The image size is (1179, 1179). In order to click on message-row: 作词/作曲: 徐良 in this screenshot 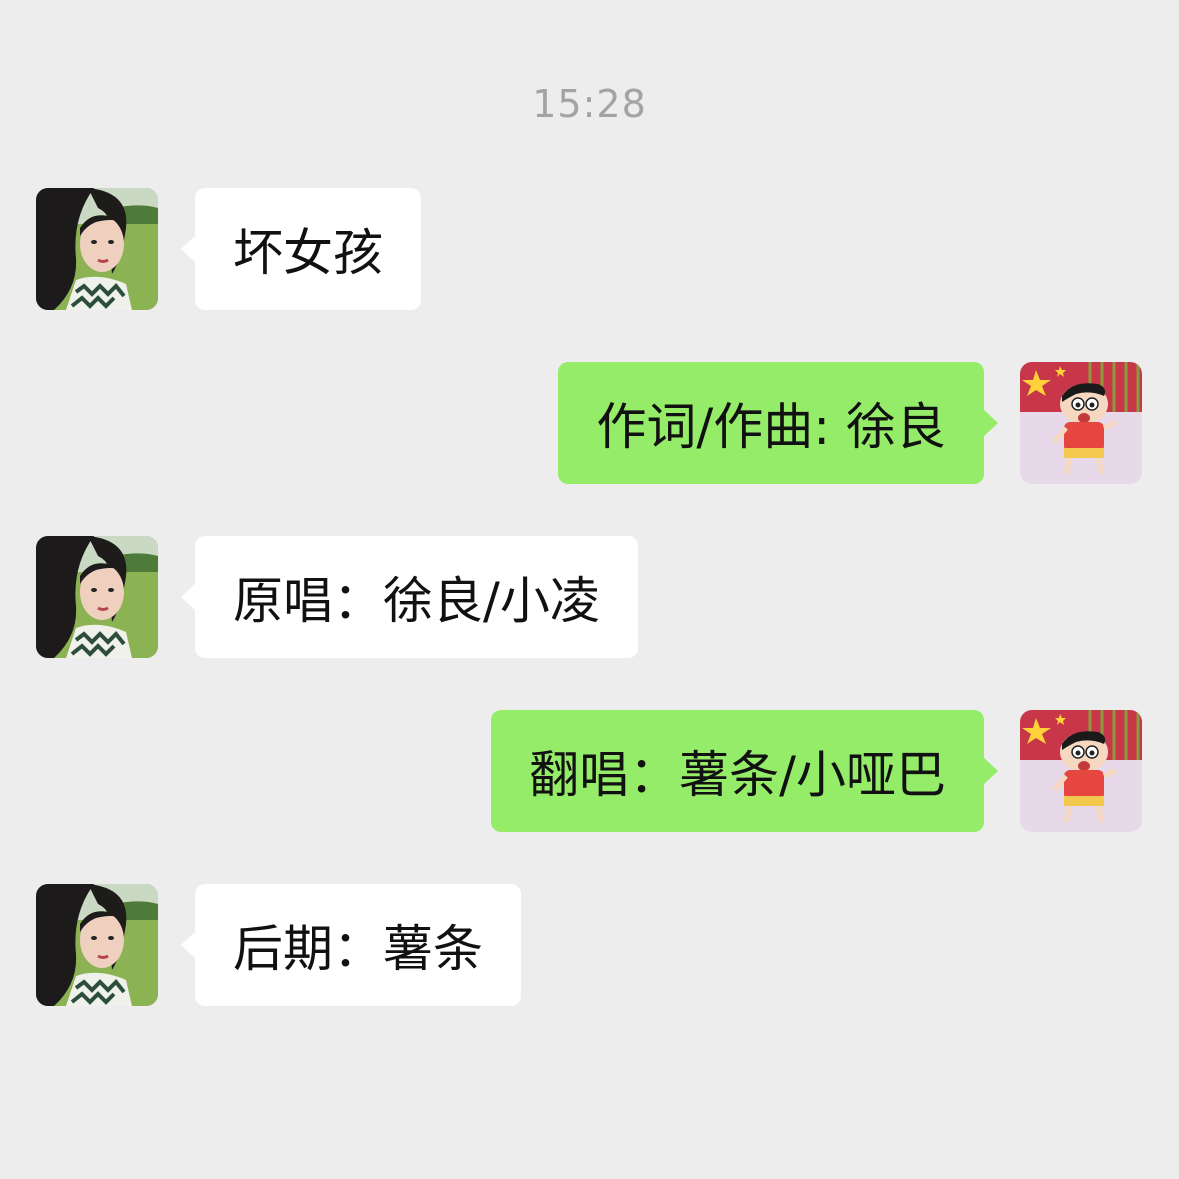, I will do `click(589, 424)`.